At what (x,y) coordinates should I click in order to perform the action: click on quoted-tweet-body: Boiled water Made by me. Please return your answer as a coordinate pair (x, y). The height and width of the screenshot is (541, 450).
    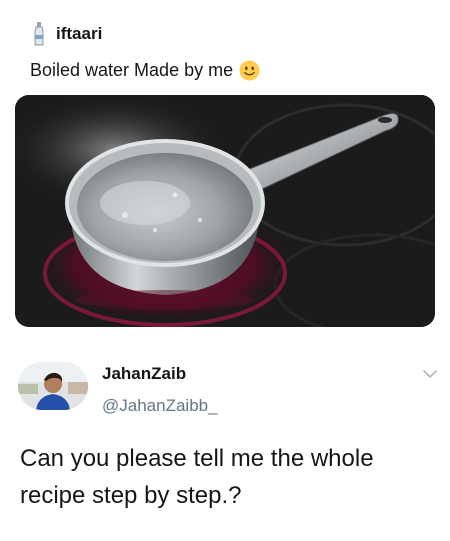
    Looking at the image, I should click on (132, 70).